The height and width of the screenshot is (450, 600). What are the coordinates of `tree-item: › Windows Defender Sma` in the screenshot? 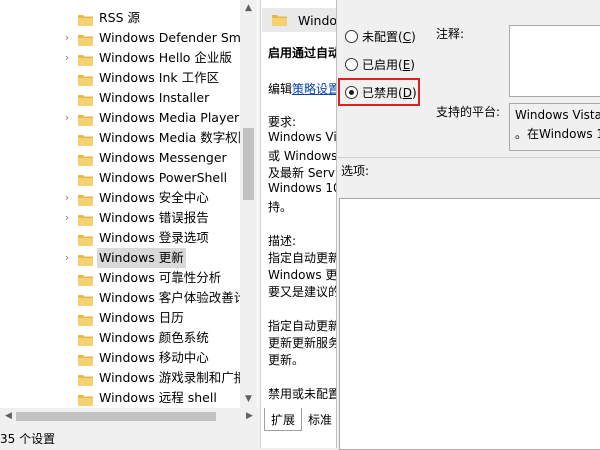 It's located at (124, 38).